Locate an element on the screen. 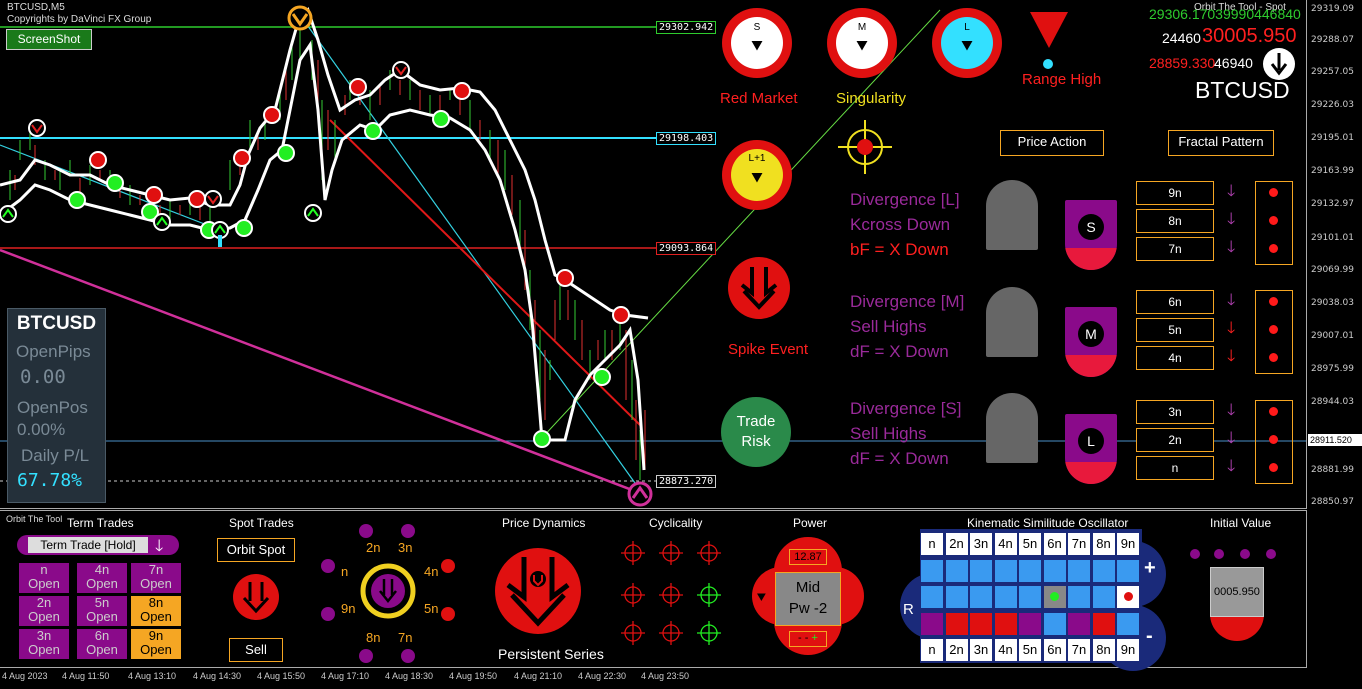 Image resolution: width=1362 pixels, height=689 pixels. price-tick: 29007.01 is located at coordinates (1332, 336).